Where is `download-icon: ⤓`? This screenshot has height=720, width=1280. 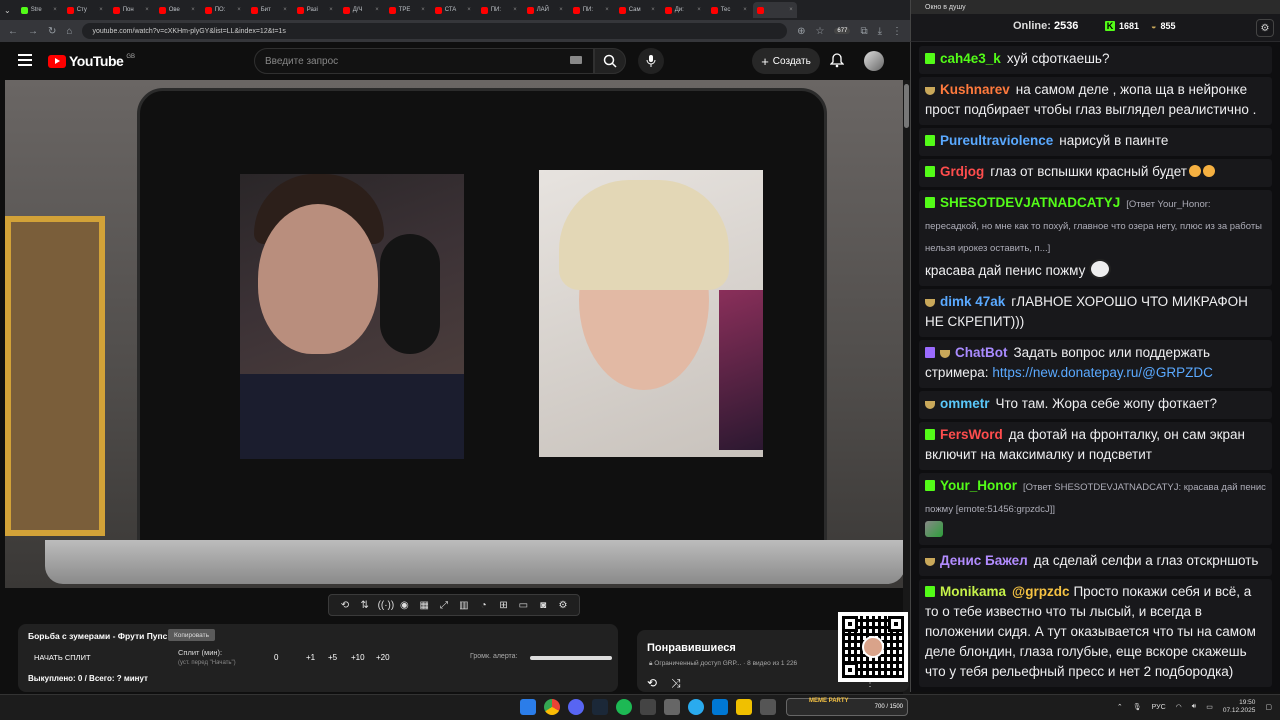 download-icon: ⤓ is located at coordinates (880, 31).